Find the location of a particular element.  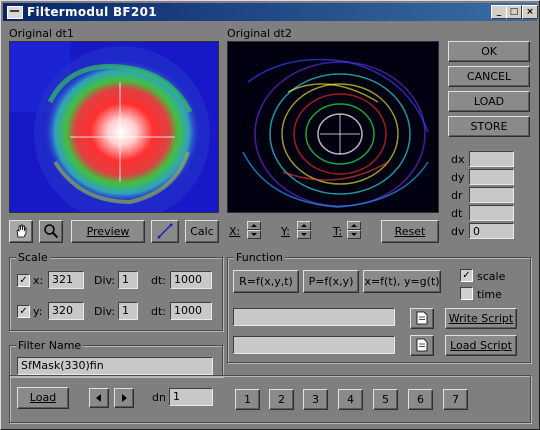

number-button-6: 6 is located at coordinates (420, 399).